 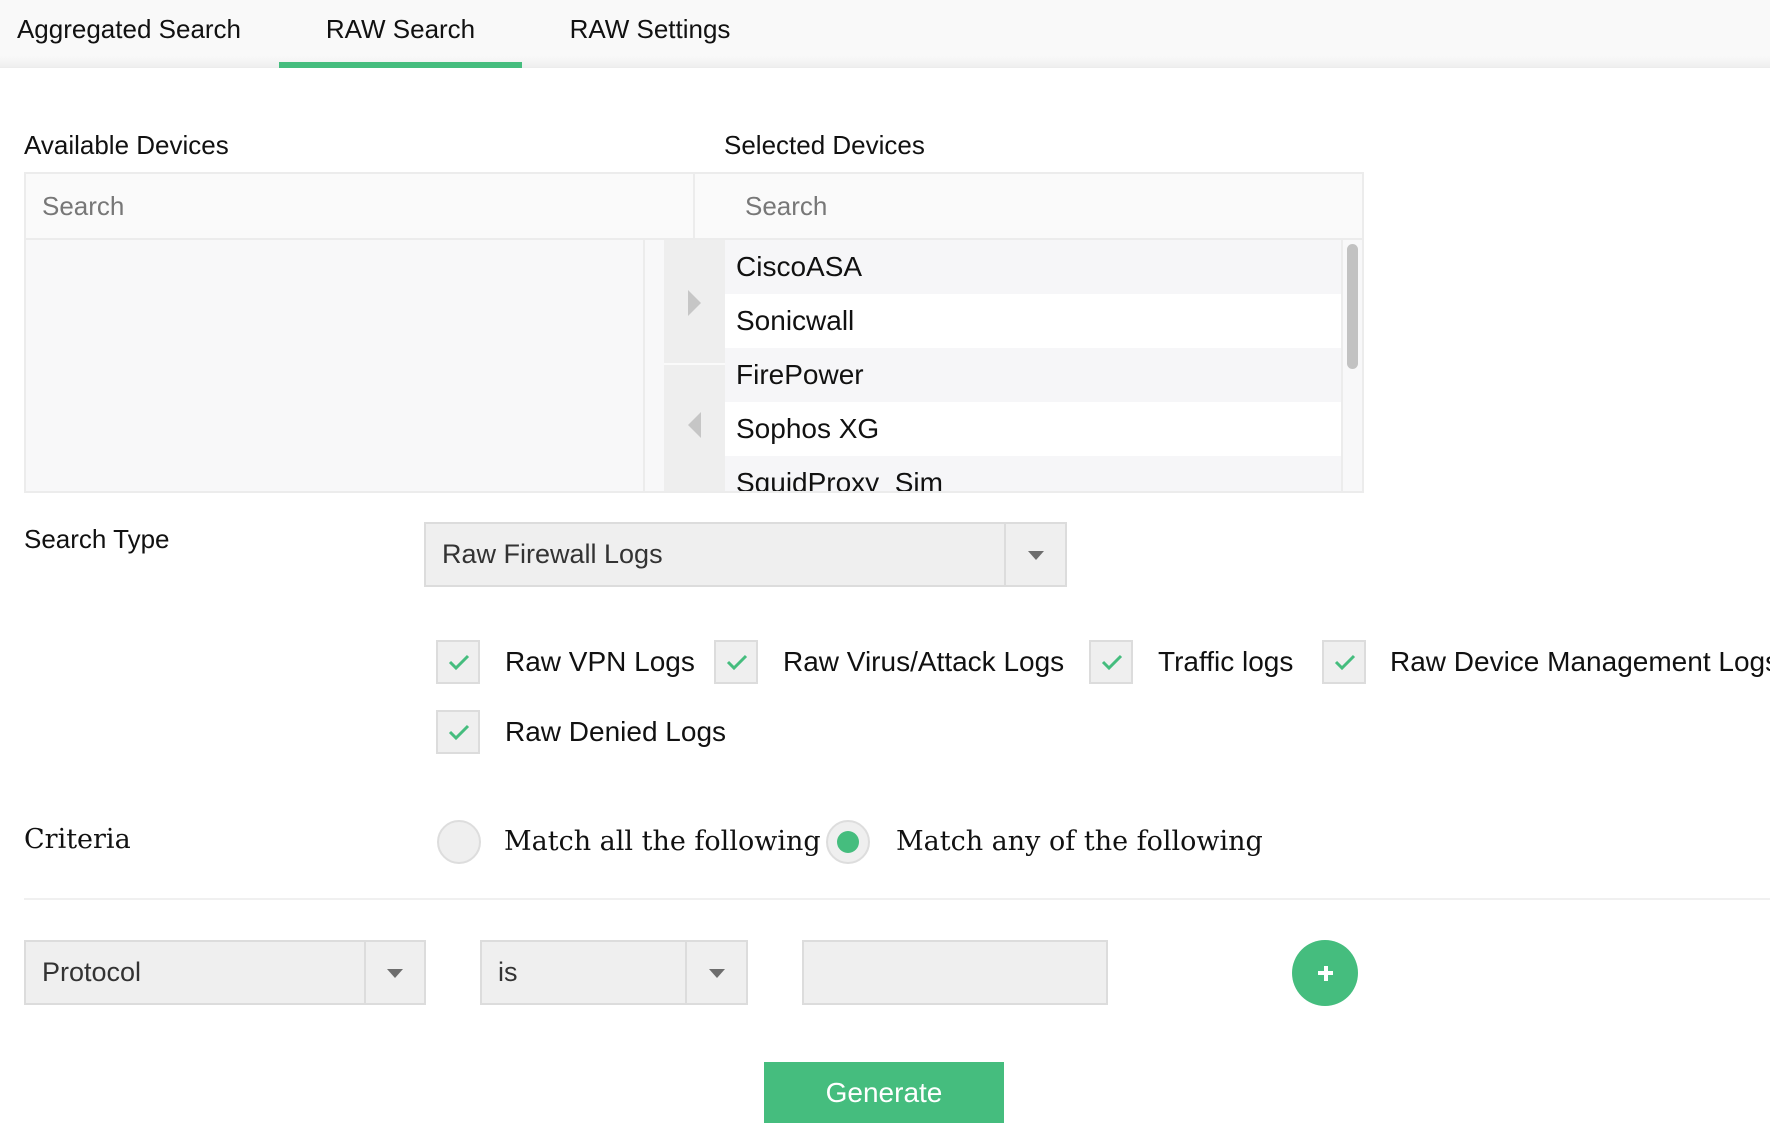 I want to click on list-item: CiscoASA, so click(x=1033, y=267).